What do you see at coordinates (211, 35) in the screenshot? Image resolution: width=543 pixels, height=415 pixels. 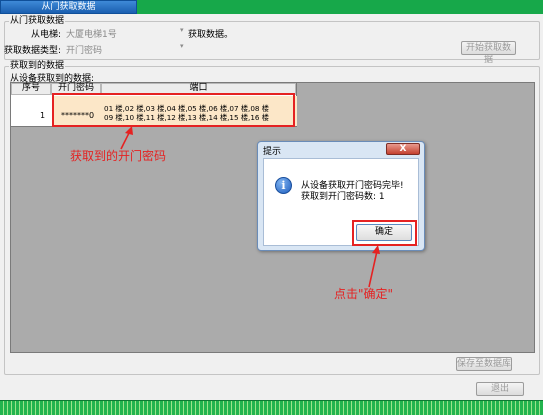 I see `status-label: 获取数据。` at bounding box center [211, 35].